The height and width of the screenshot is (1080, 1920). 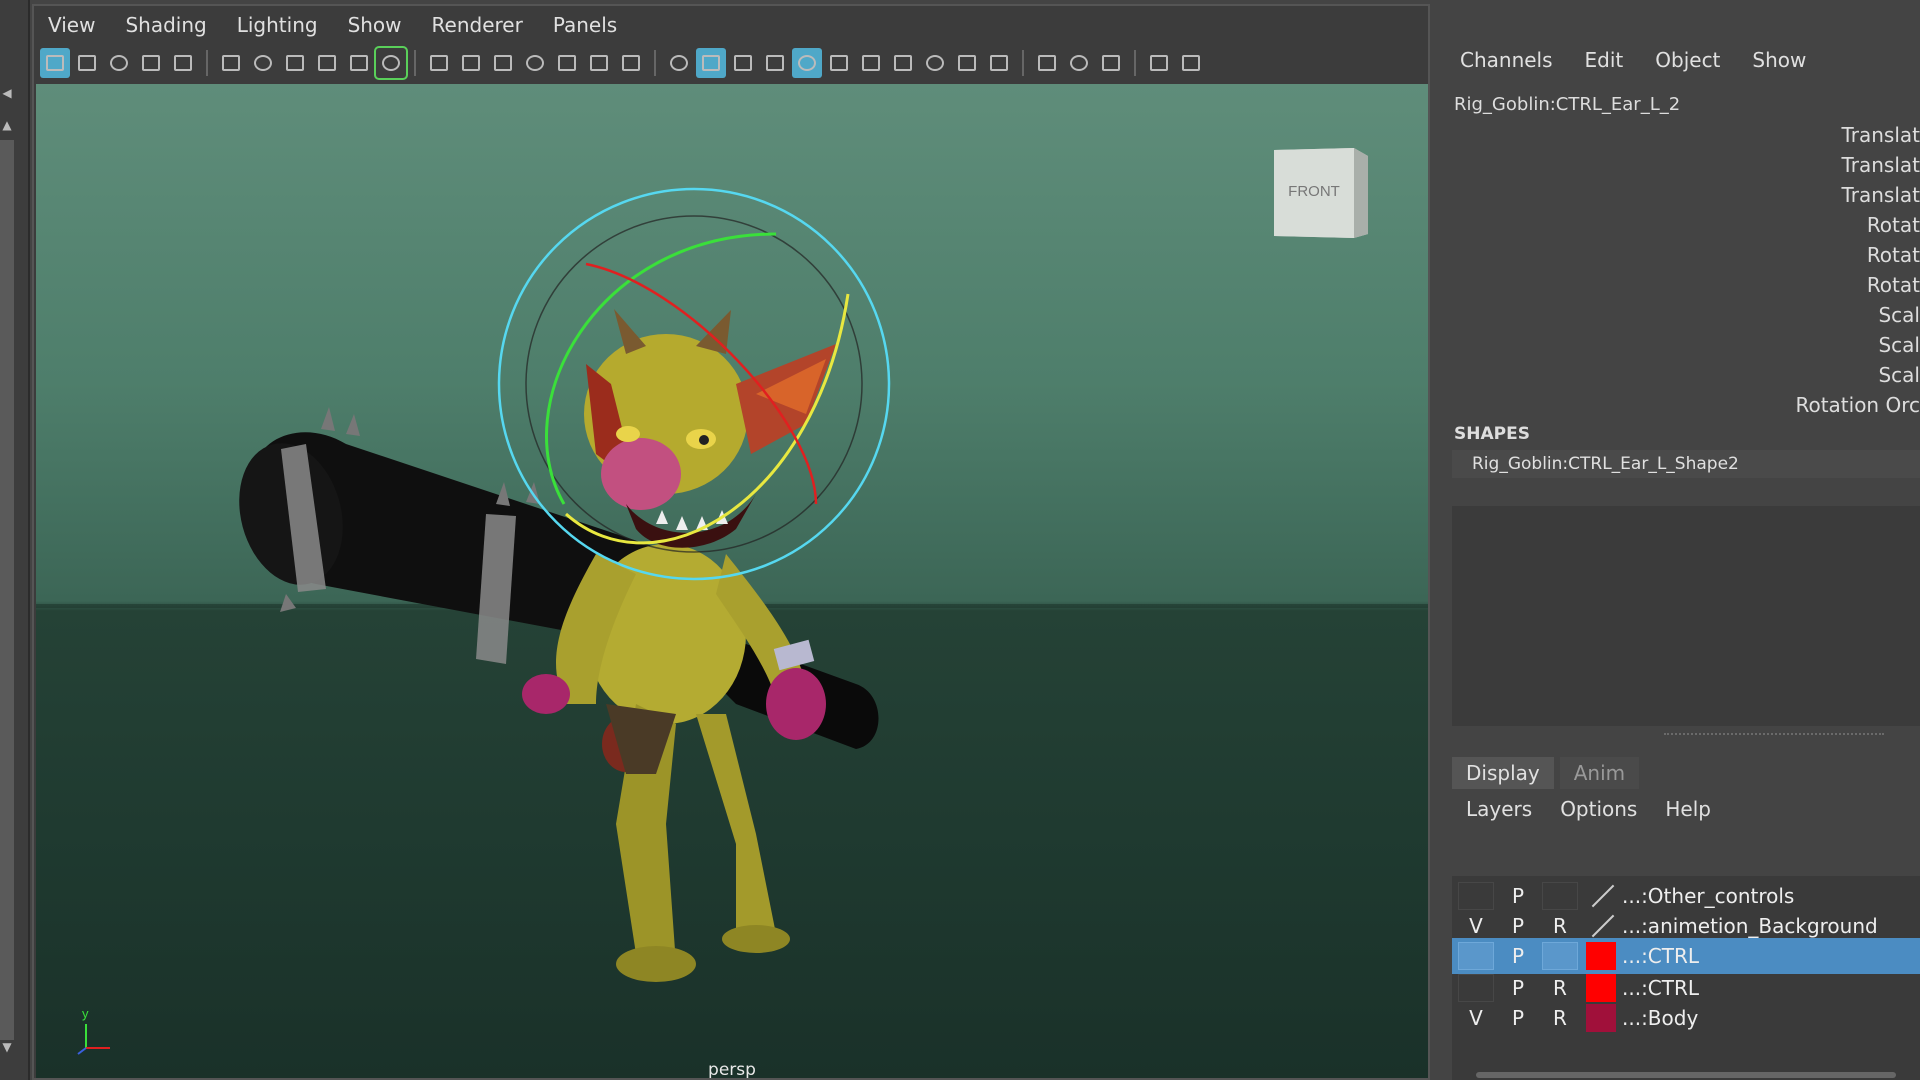 I want to click on image-plane-icon, so click(x=359, y=63).